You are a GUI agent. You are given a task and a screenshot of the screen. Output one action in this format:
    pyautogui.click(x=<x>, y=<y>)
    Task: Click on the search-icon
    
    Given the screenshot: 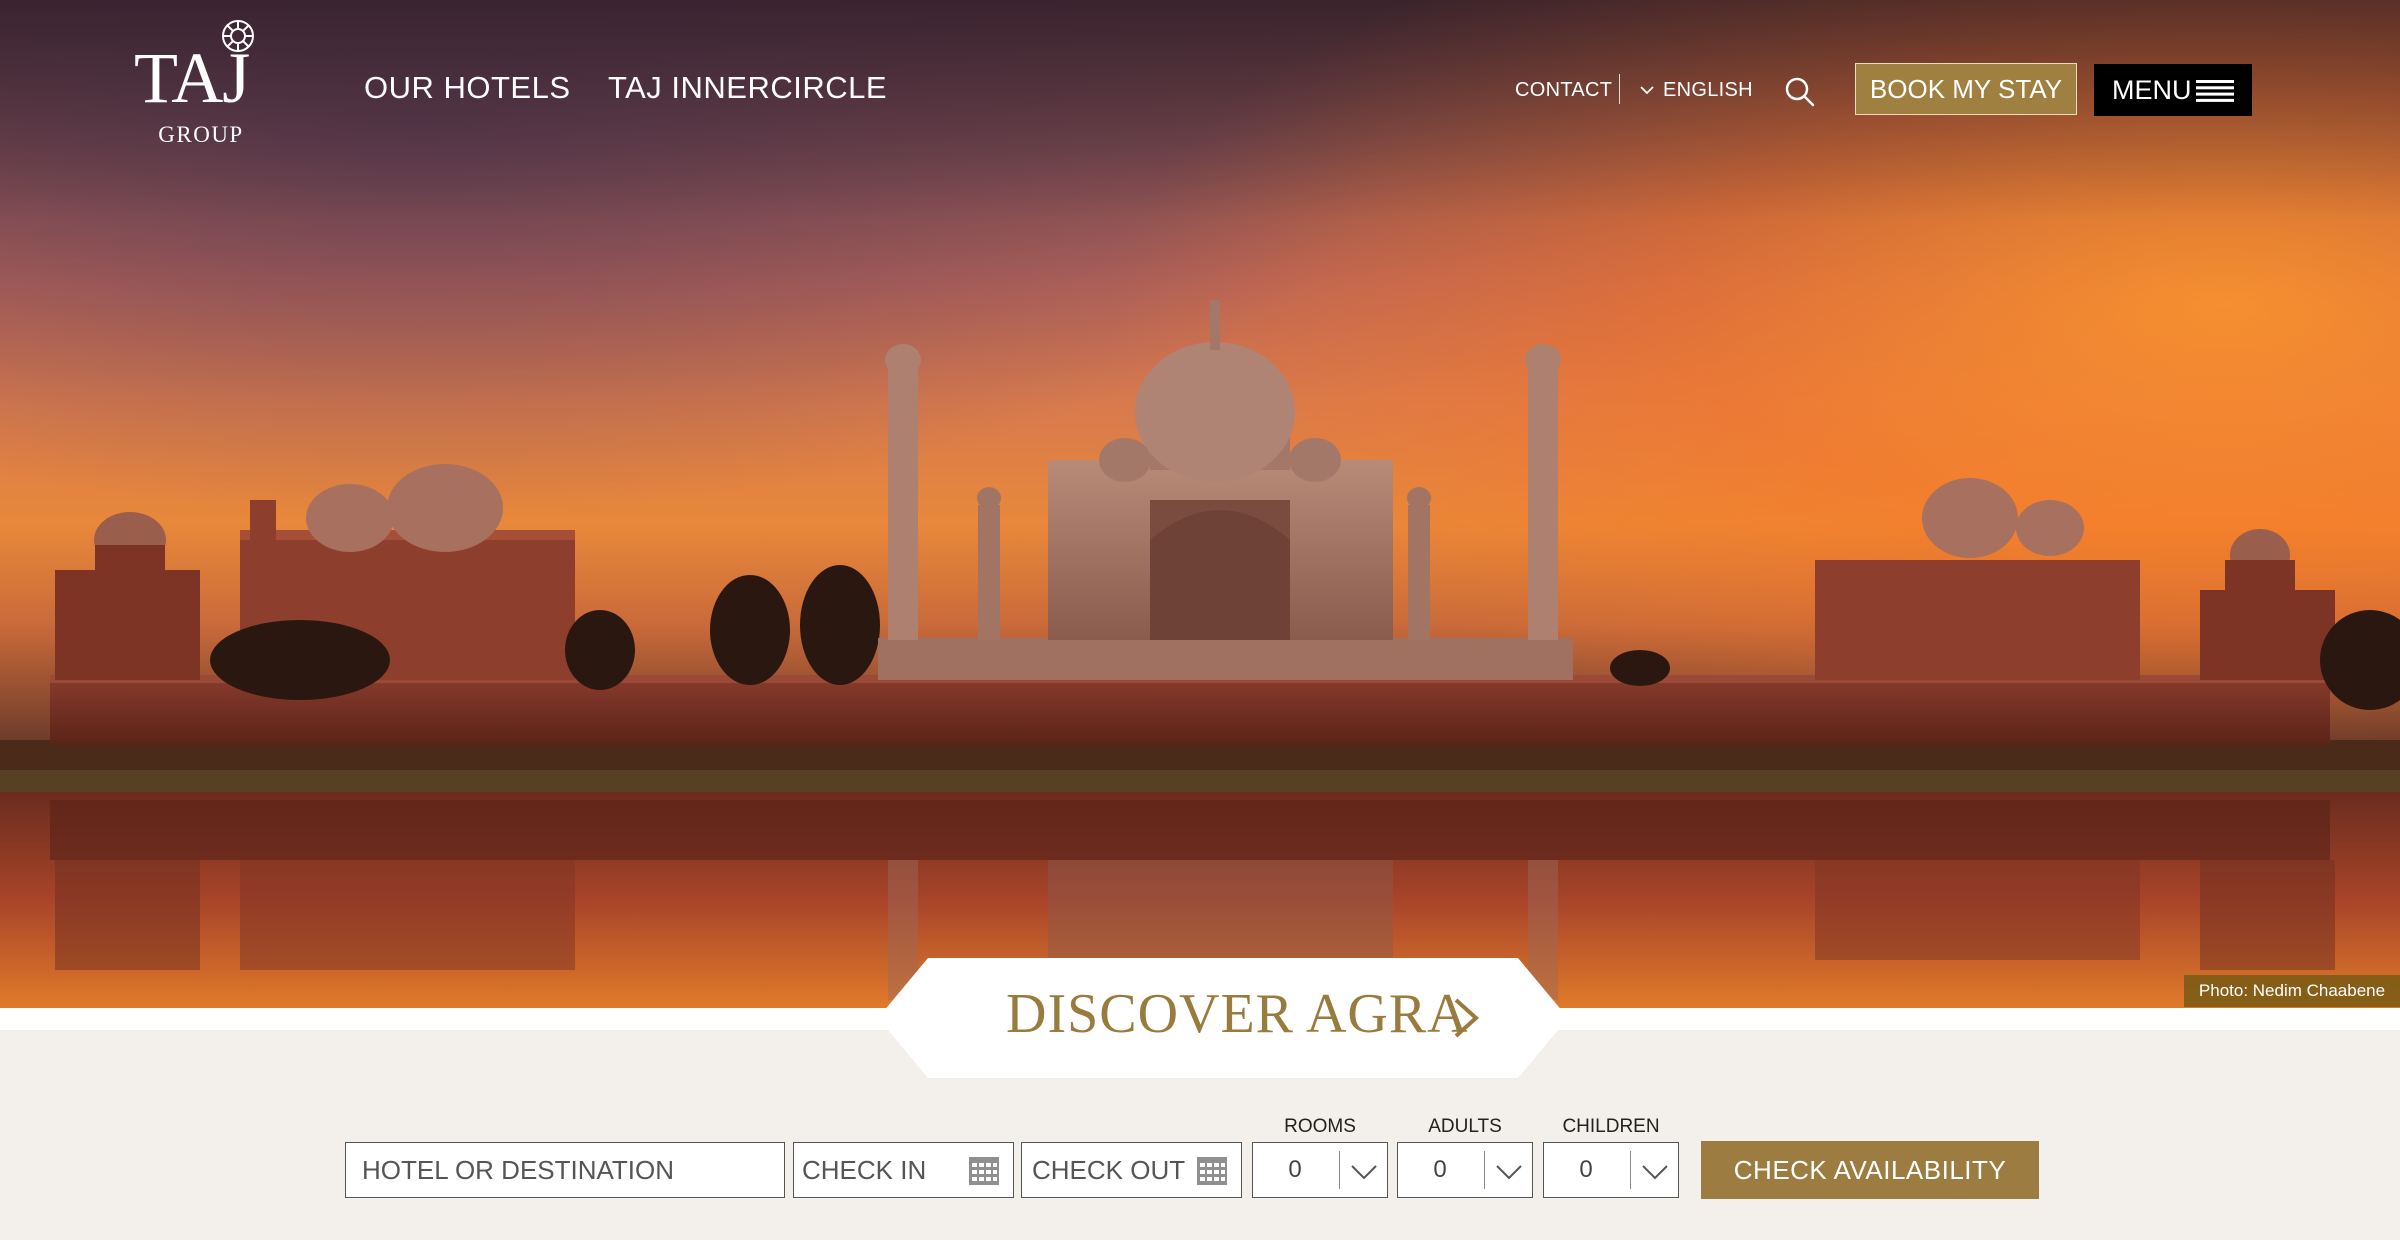 What is the action you would take?
    pyautogui.click(x=1800, y=92)
    